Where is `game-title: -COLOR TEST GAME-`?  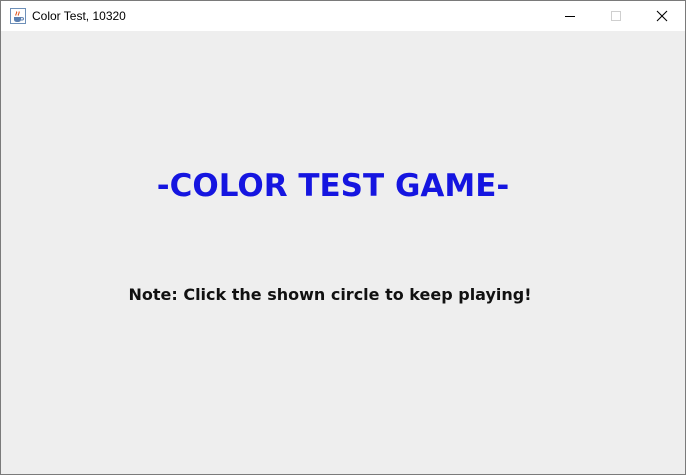
game-title: -COLOR TEST GAME- is located at coordinates (333, 186).